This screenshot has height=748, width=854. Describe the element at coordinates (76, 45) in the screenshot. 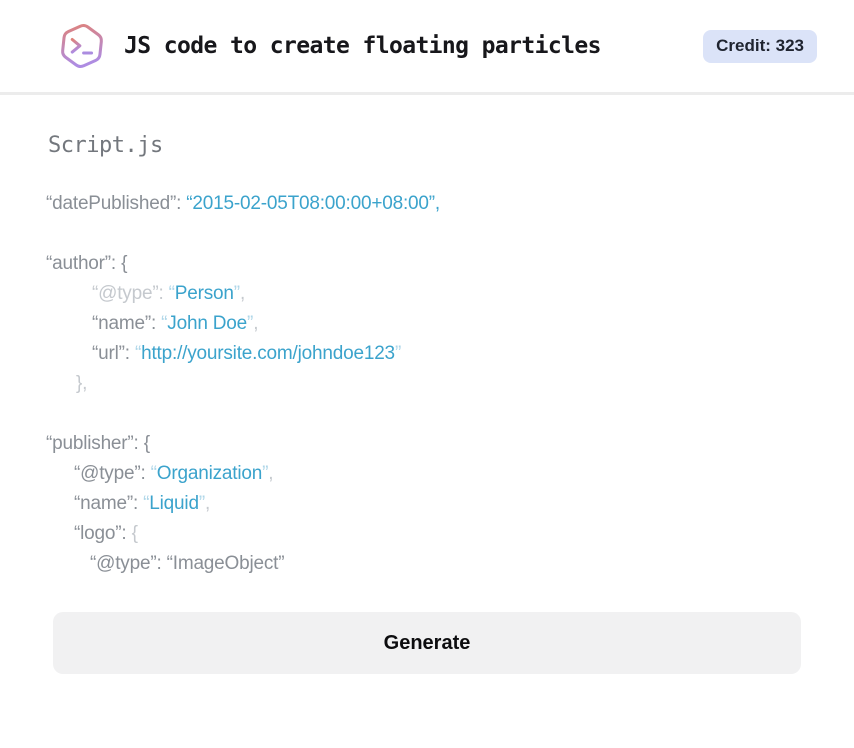

I see `prompt-chevron-icon` at that location.